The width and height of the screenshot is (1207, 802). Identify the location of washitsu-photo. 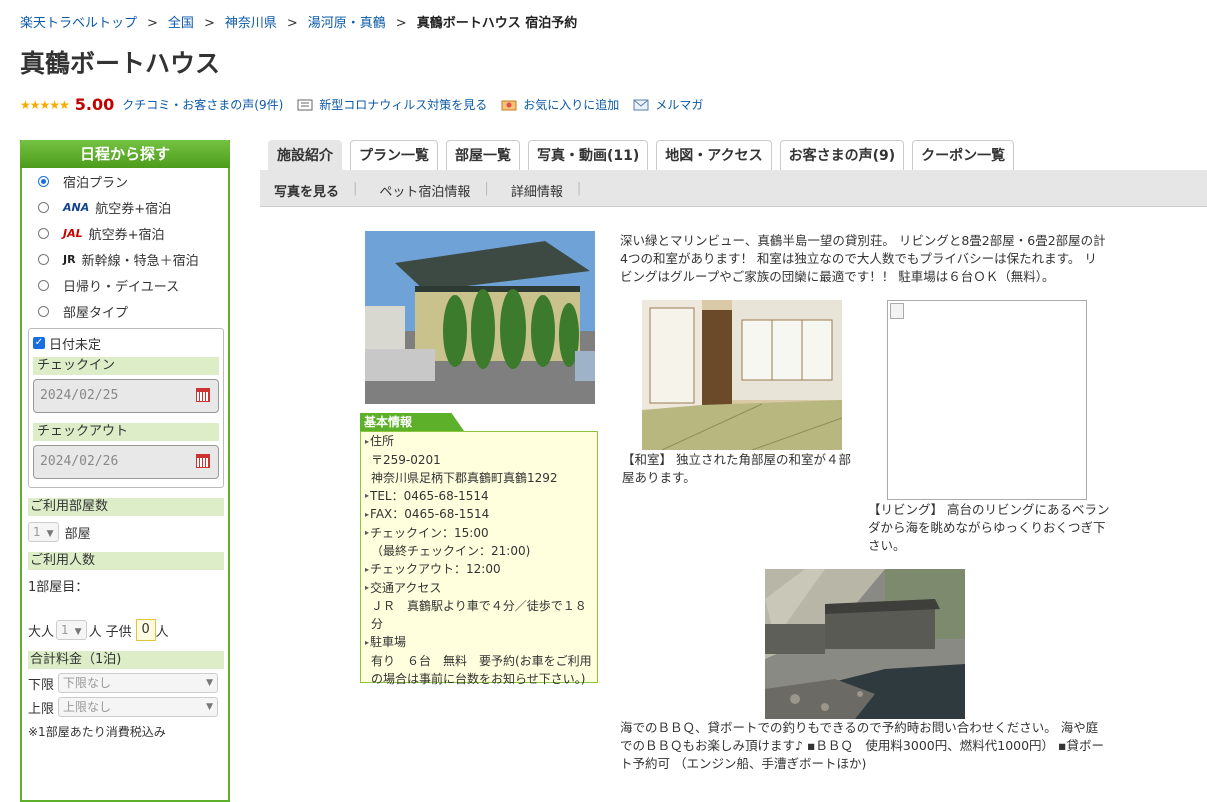
(742, 375).